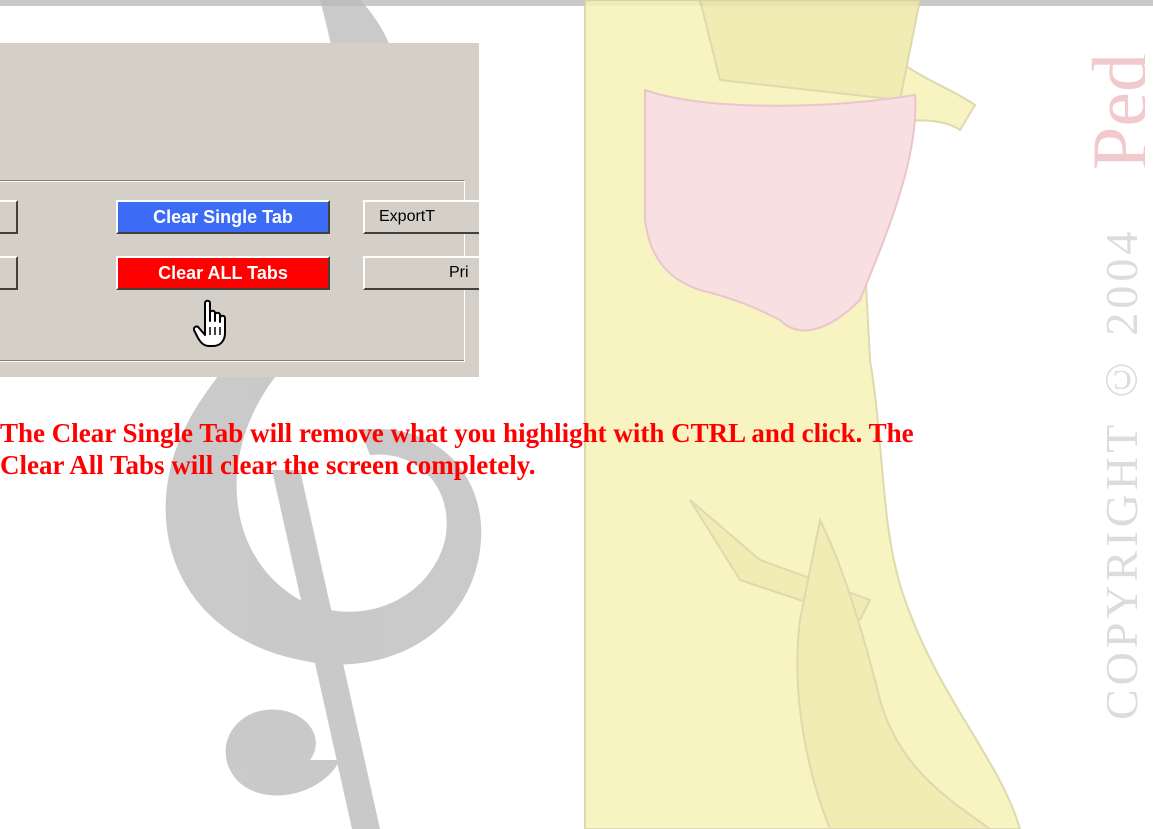 This screenshot has height=829, width=1153. What do you see at coordinates (223, 217) in the screenshot?
I see `clear-single-tab-button: Clear Single Tab` at bounding box center [223, 217].